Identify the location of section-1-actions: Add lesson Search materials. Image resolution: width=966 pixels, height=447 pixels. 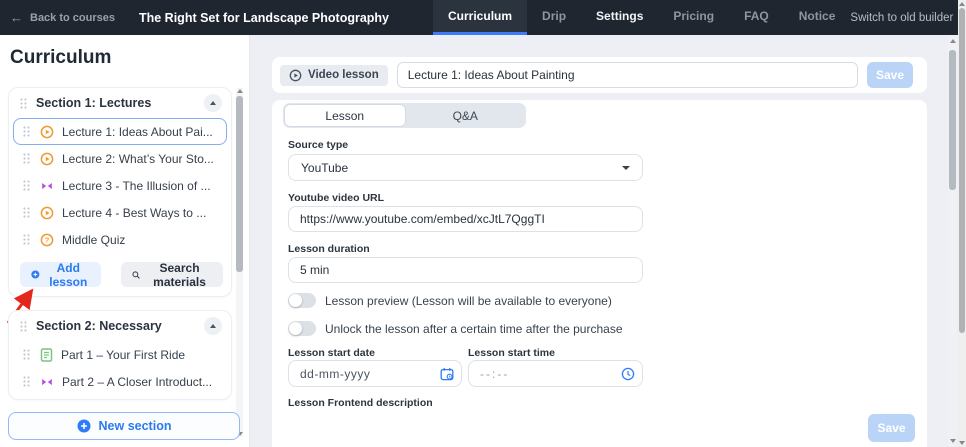
(121, 274).